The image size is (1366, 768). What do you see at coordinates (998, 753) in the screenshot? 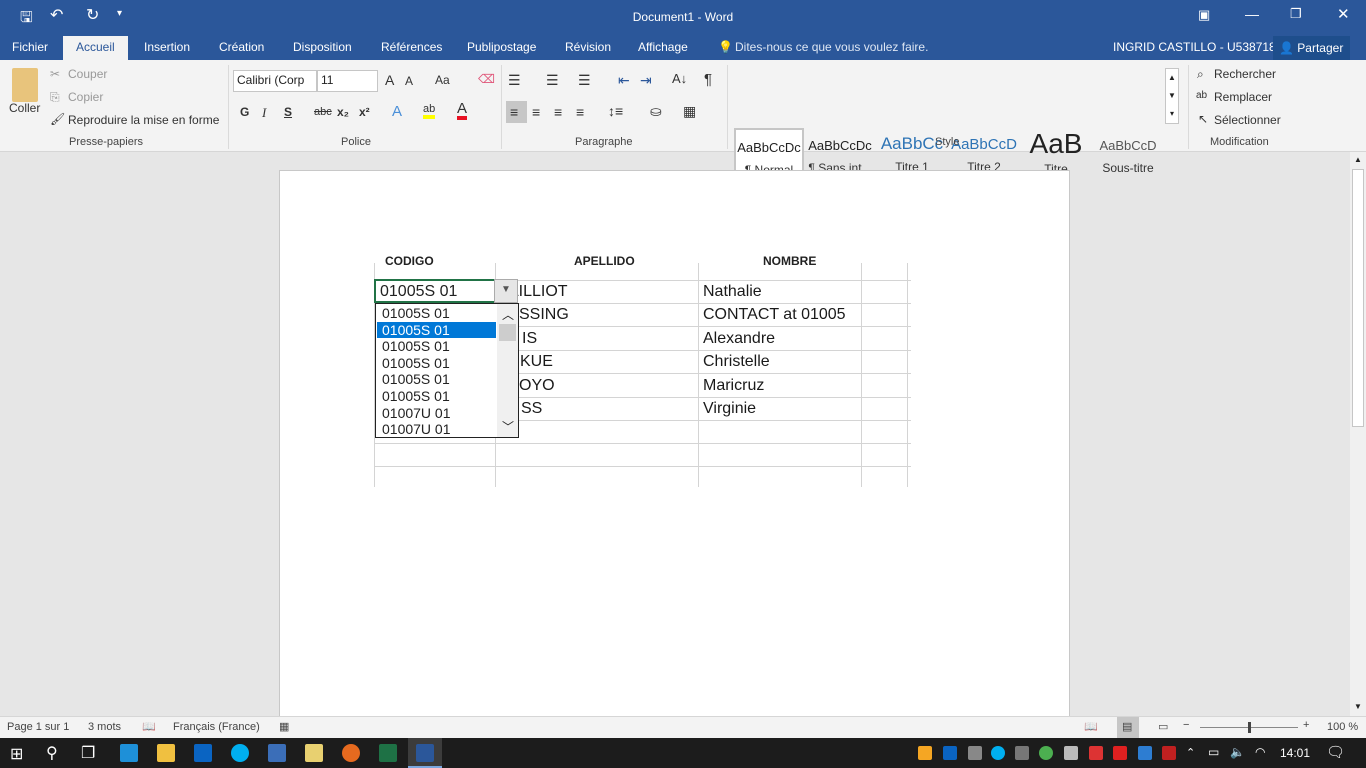
I see `tray-skype-icon` at bounding box center [998, 753].